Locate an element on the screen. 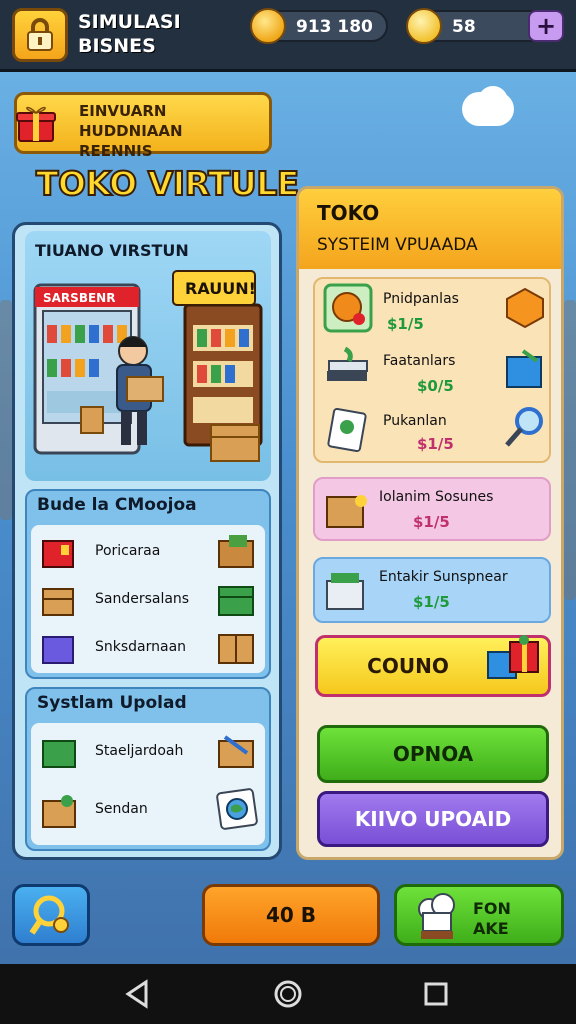 The image size is (576, 1024). gift-icon is located at coordinates (36, 124).